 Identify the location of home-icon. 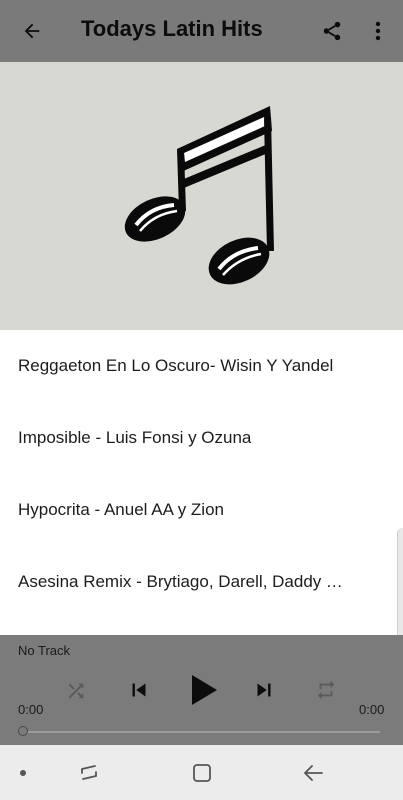
(202, 773).